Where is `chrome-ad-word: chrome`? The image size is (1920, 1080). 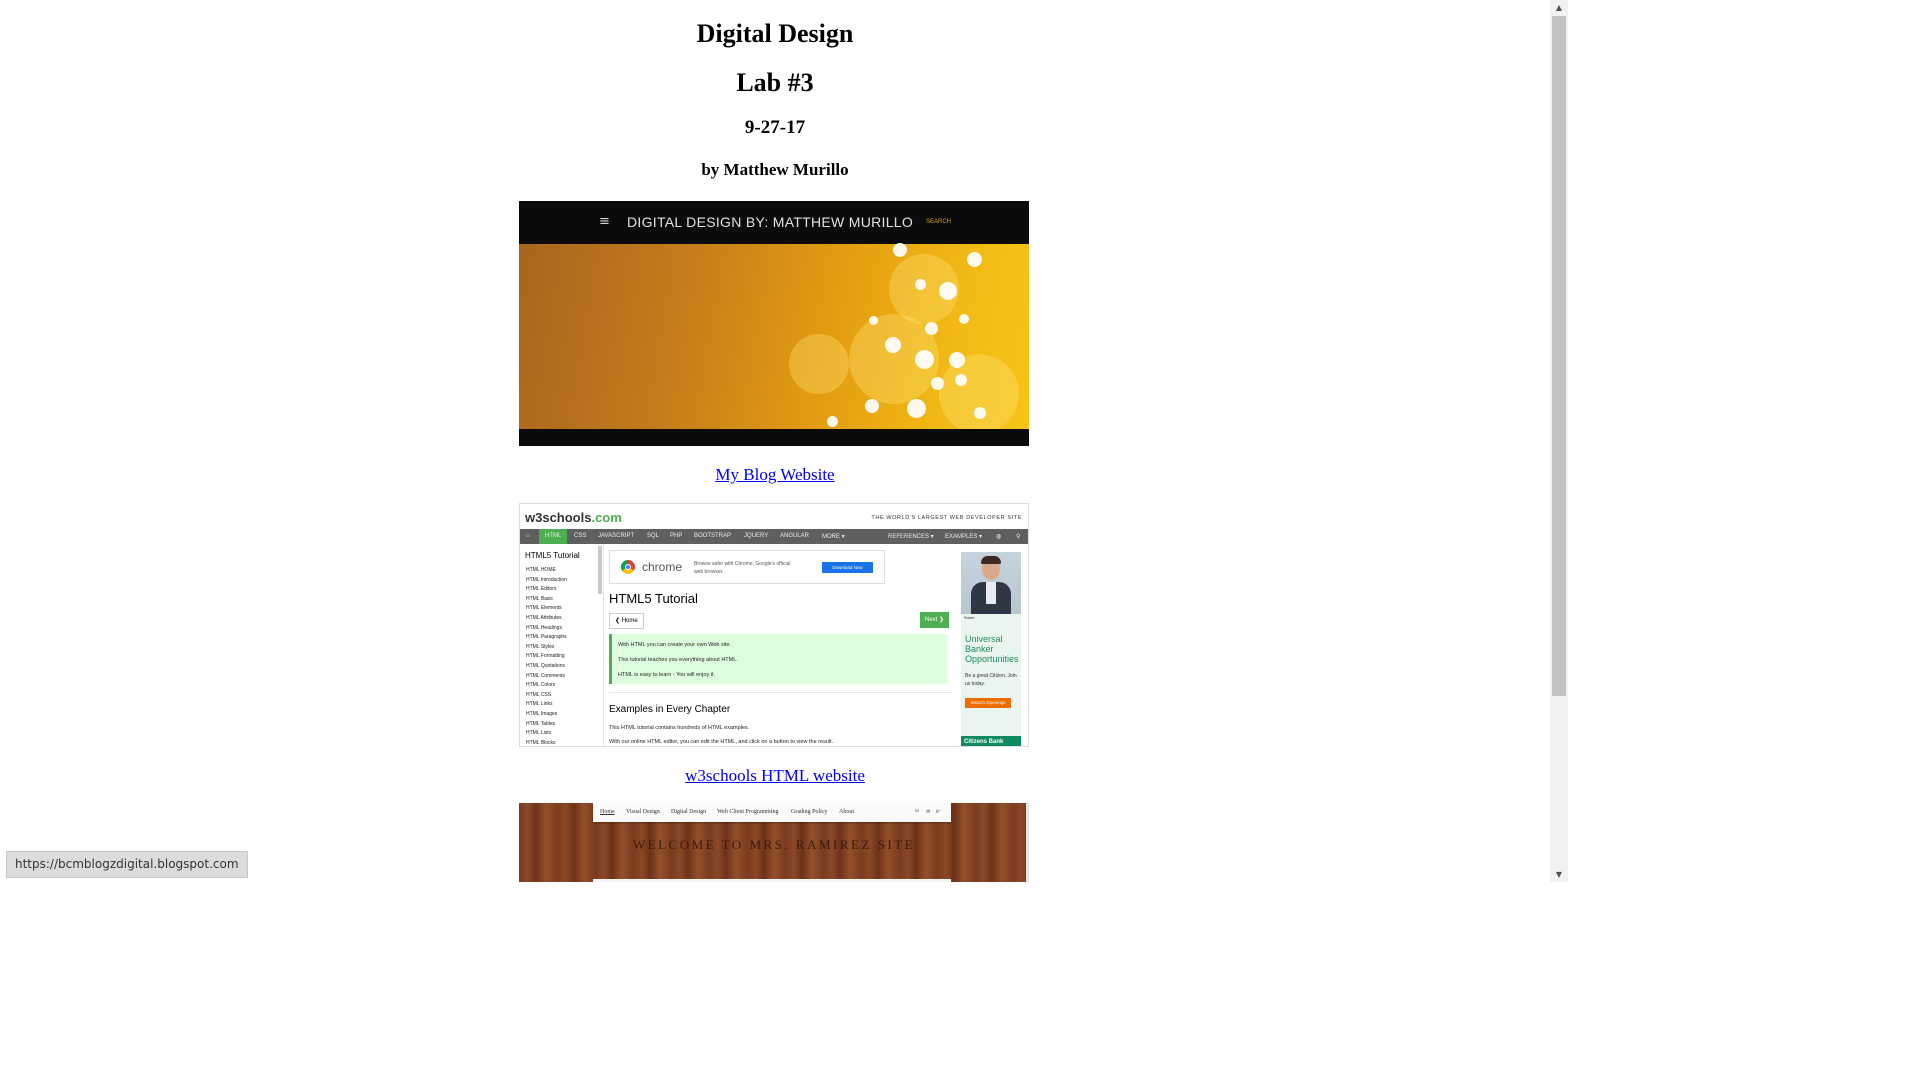
chrome-ad-word: chrome is located at coordinates (662, 567).